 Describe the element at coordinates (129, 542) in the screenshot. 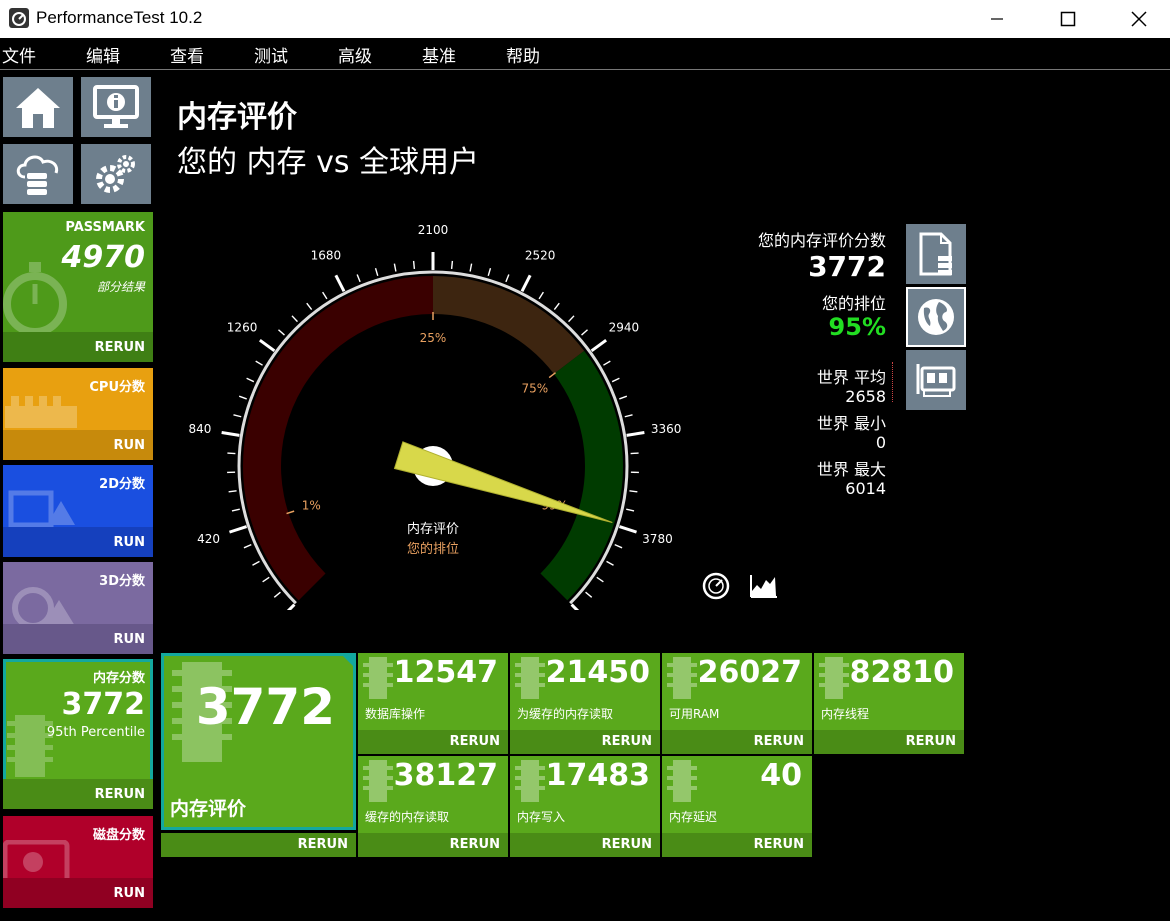

I see `2d-run-button: RUN` at that location.